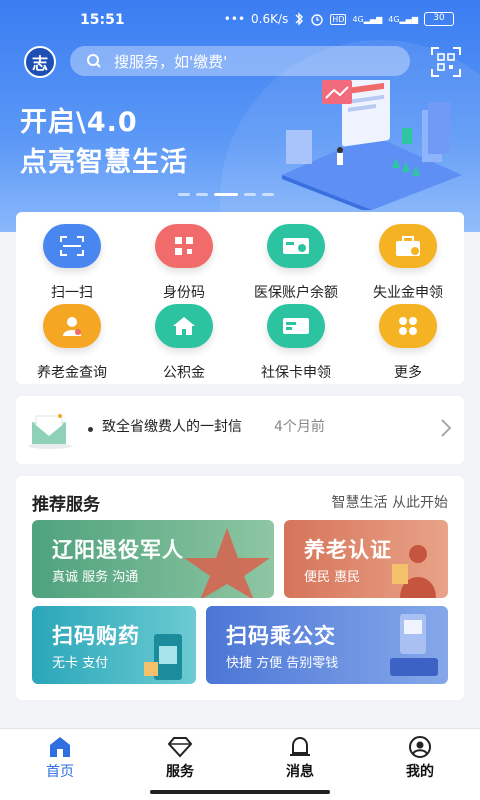  Describe the element at coordinates (79, 122) in the screenshot. I see `banner-line-1: 开启\4.0` at that location.